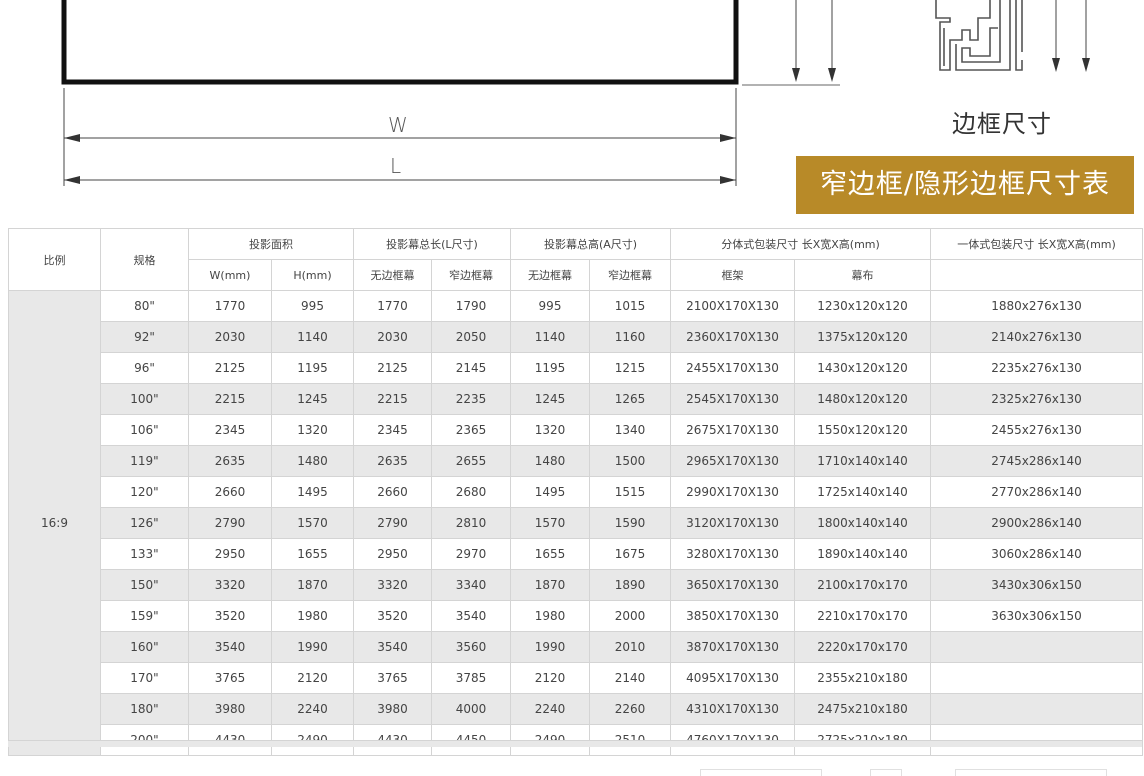 This screenshot has height=776, width=1144. Describe the element at coordinates (471, 399) in the screenshot. I see `table-cell: 2235` at that location.